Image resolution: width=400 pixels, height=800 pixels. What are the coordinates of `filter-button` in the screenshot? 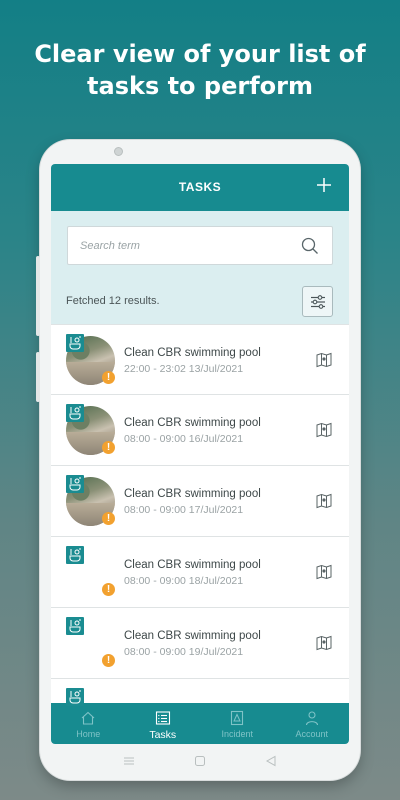 It's located at (317, 301).